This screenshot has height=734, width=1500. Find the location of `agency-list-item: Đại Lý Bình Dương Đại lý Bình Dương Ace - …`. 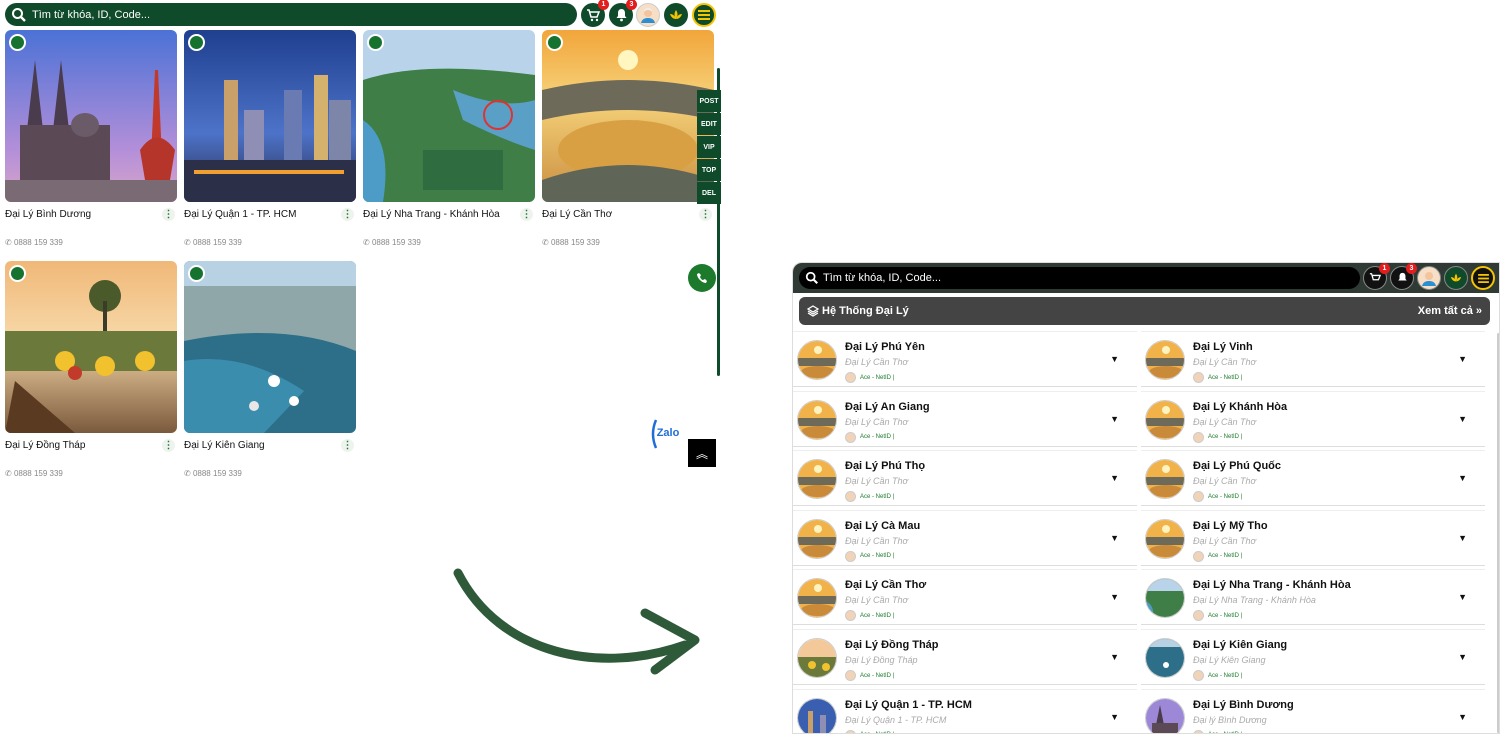

agency-list-item: Đại Lý Bình Dương Đại lý Bình Dương Ace - … is located at coordinates (1313, 710).